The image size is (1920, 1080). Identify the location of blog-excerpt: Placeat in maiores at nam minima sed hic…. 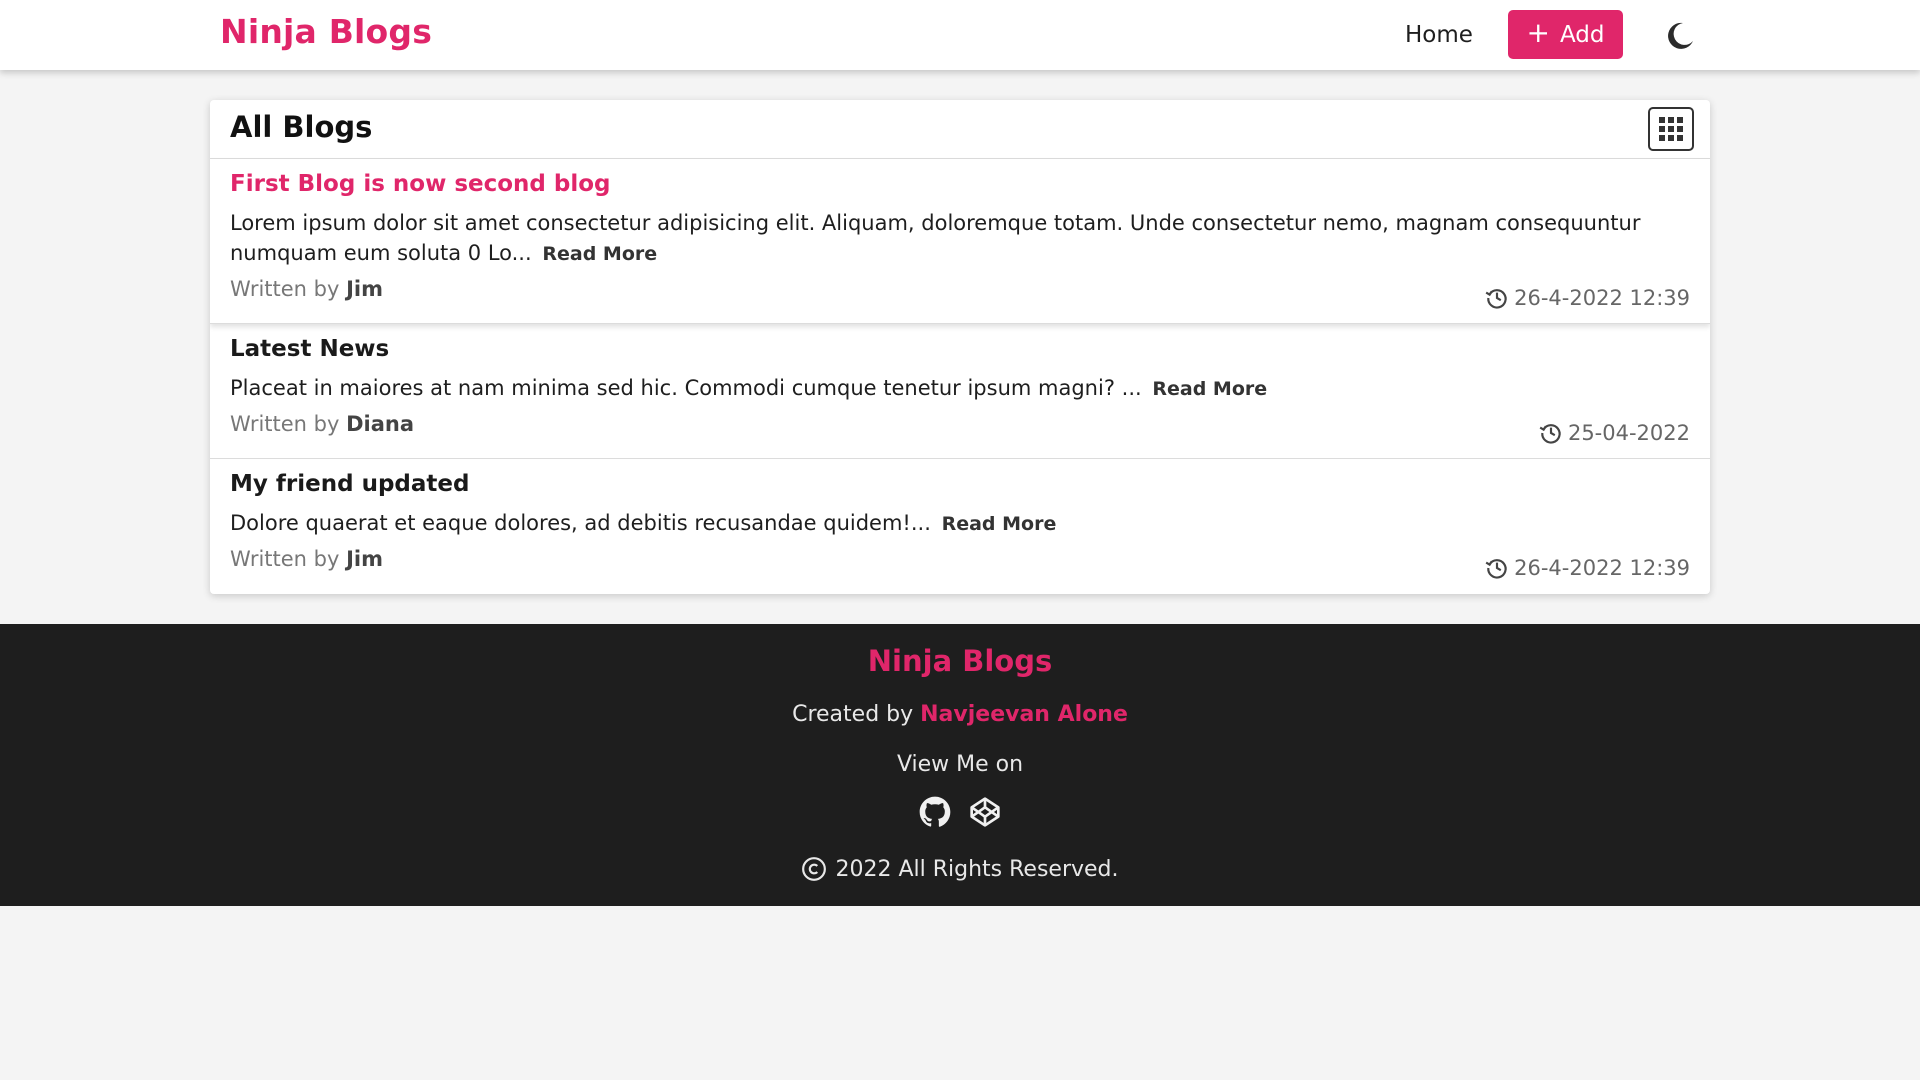
(960, 388).